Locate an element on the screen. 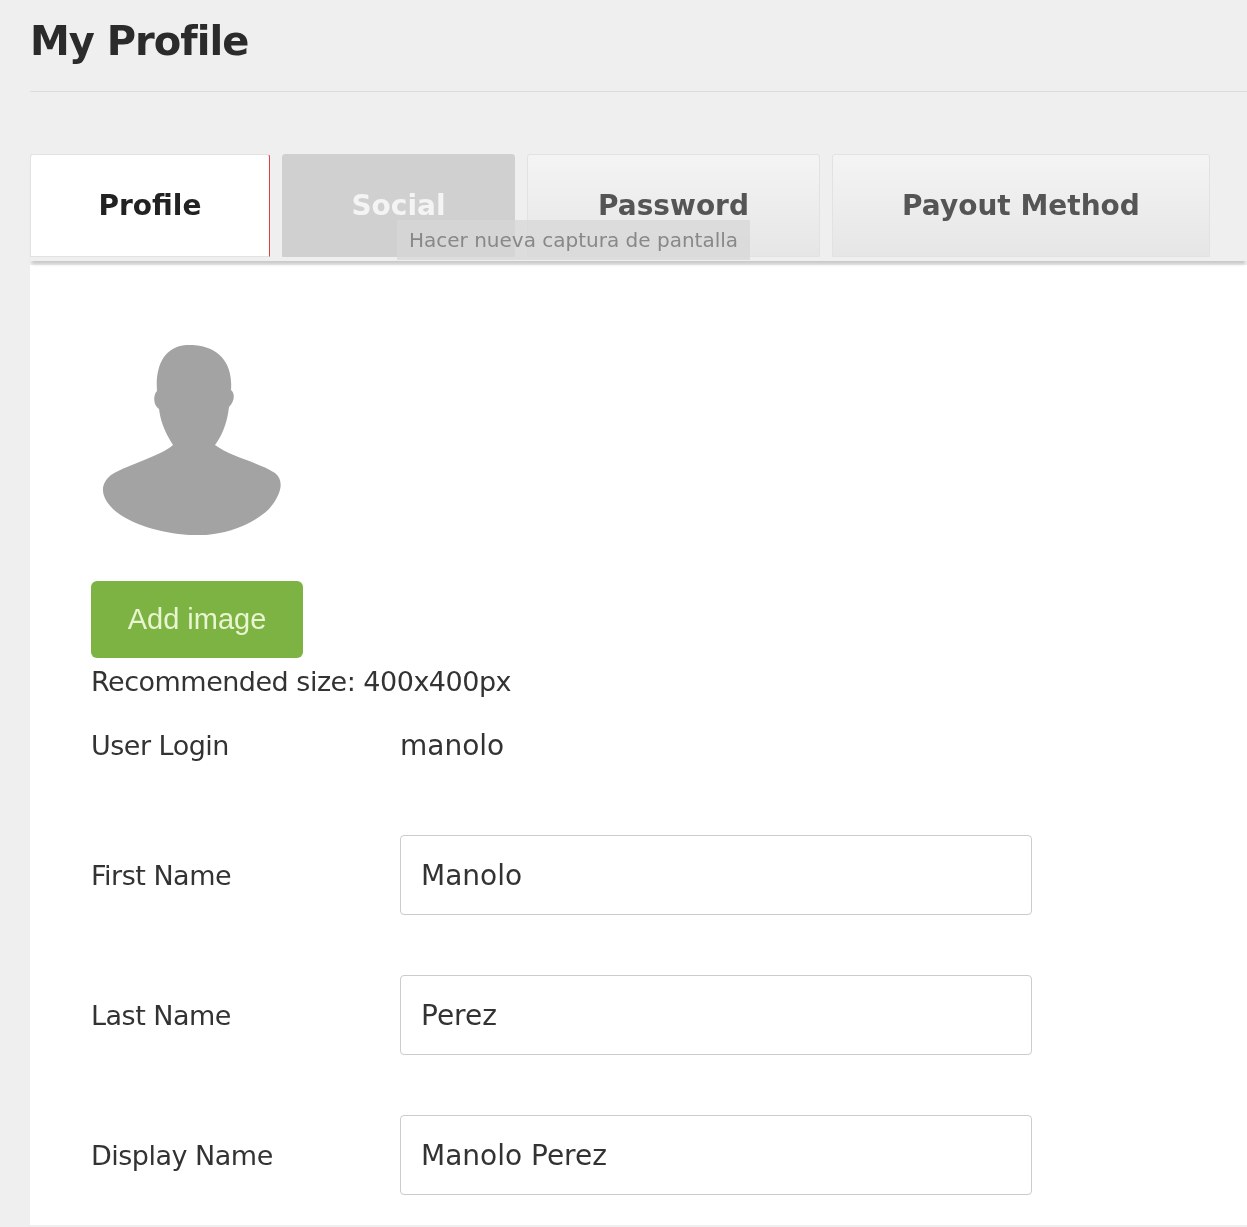 Image resolution: width=1247 pixels, height=1227 pixels. tooltip: Hacer nueva captura de pantalla is located at coordinates (574, 240).